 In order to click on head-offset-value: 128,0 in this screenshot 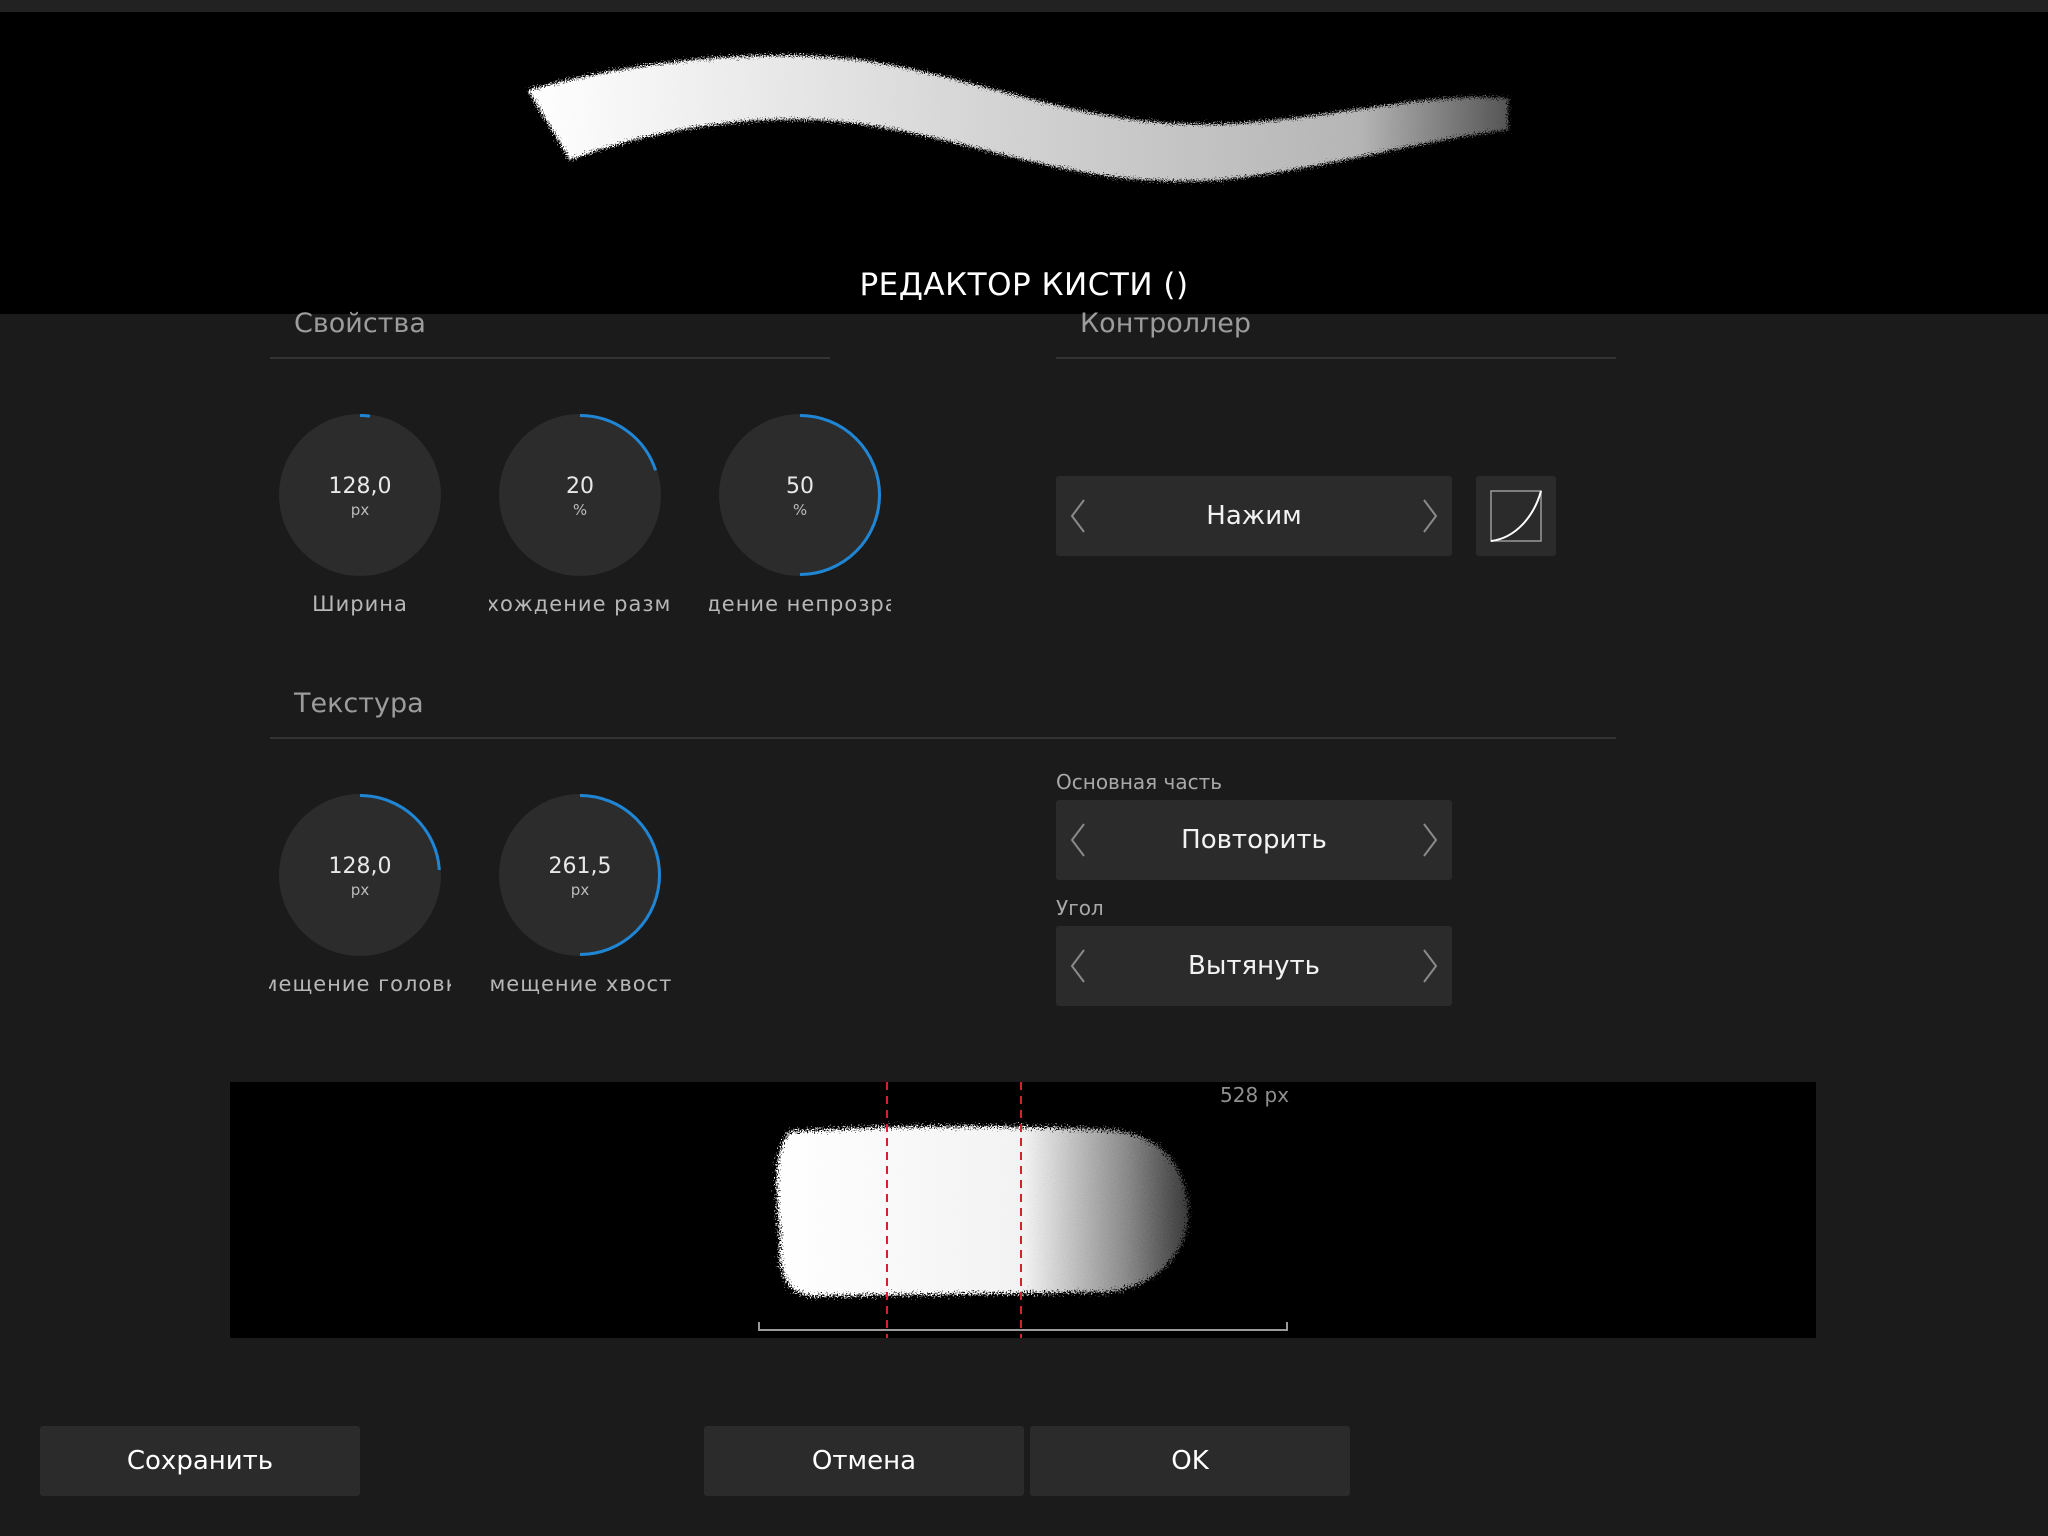, I will do `click(360, 866)`.